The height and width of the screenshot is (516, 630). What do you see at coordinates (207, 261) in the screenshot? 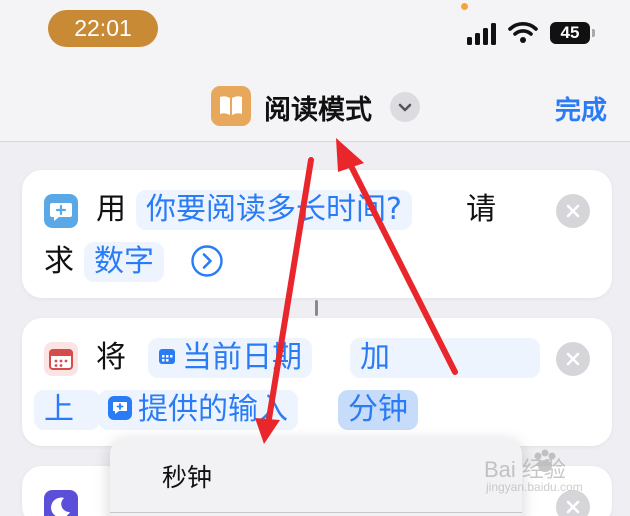
I see `chevron-right-circle-icon` at bounding box center [207, 261].